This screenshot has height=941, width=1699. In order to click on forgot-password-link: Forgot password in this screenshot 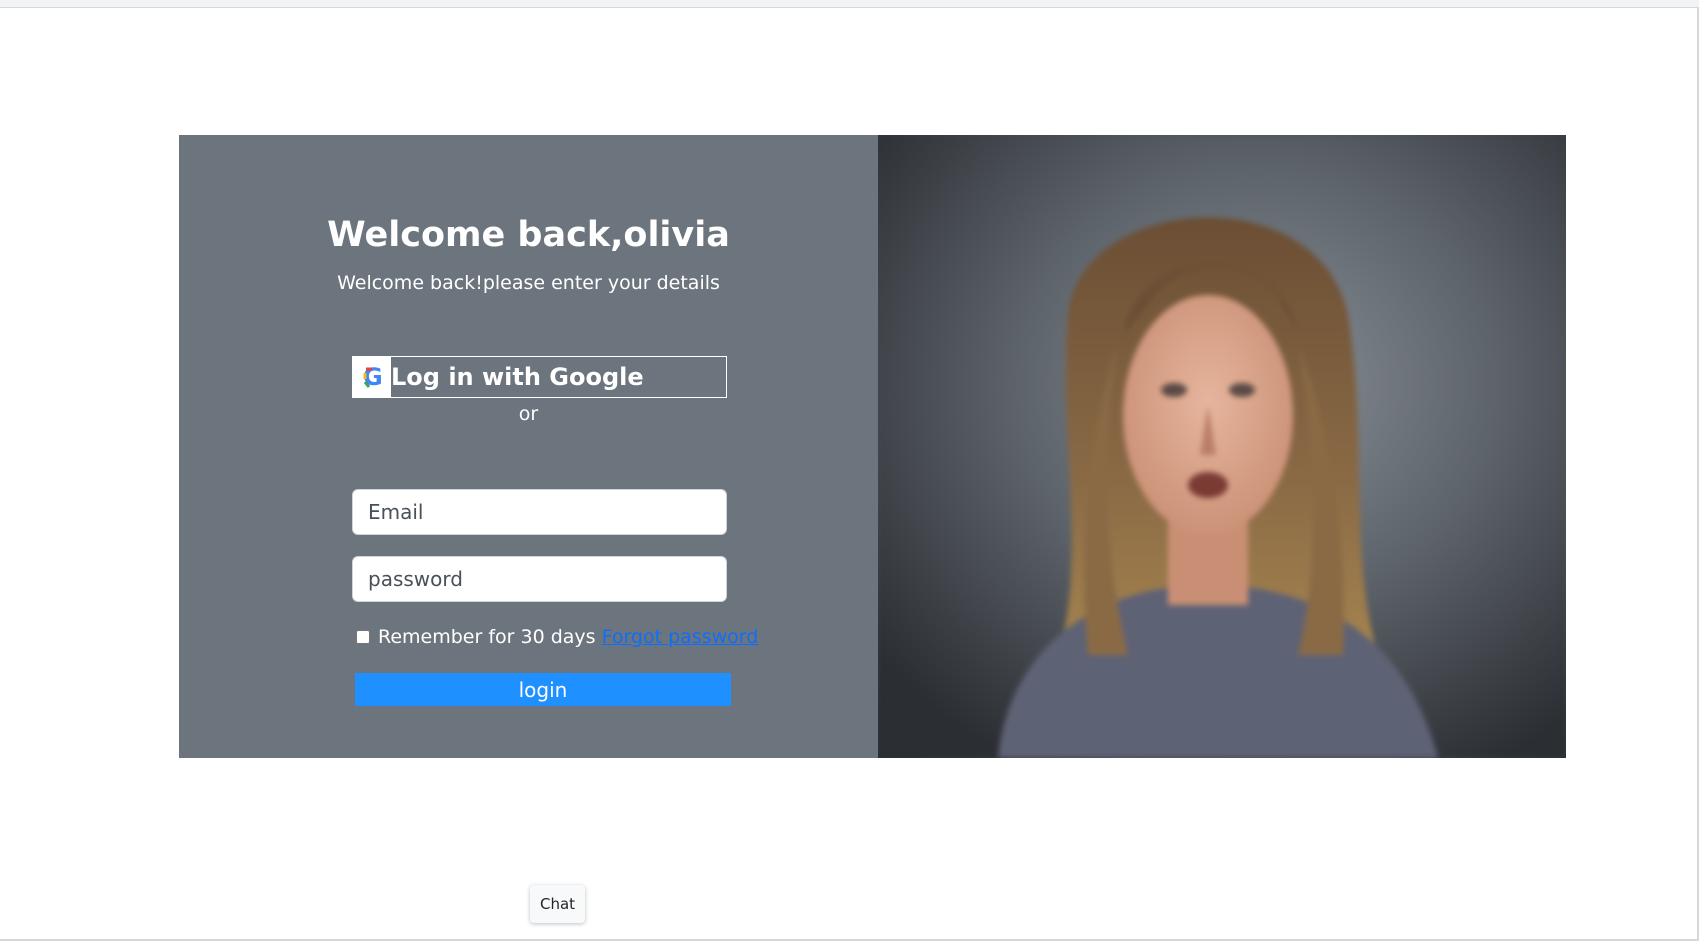, I will do `click(680, 637)`.